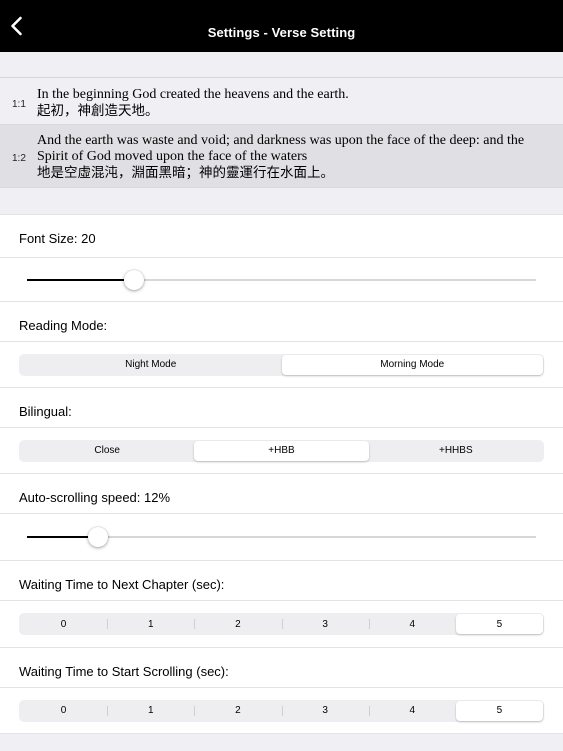  Describe the element at coordinates (19, 158) in the screenshot. I see `verse-number: 1:2` at that location.